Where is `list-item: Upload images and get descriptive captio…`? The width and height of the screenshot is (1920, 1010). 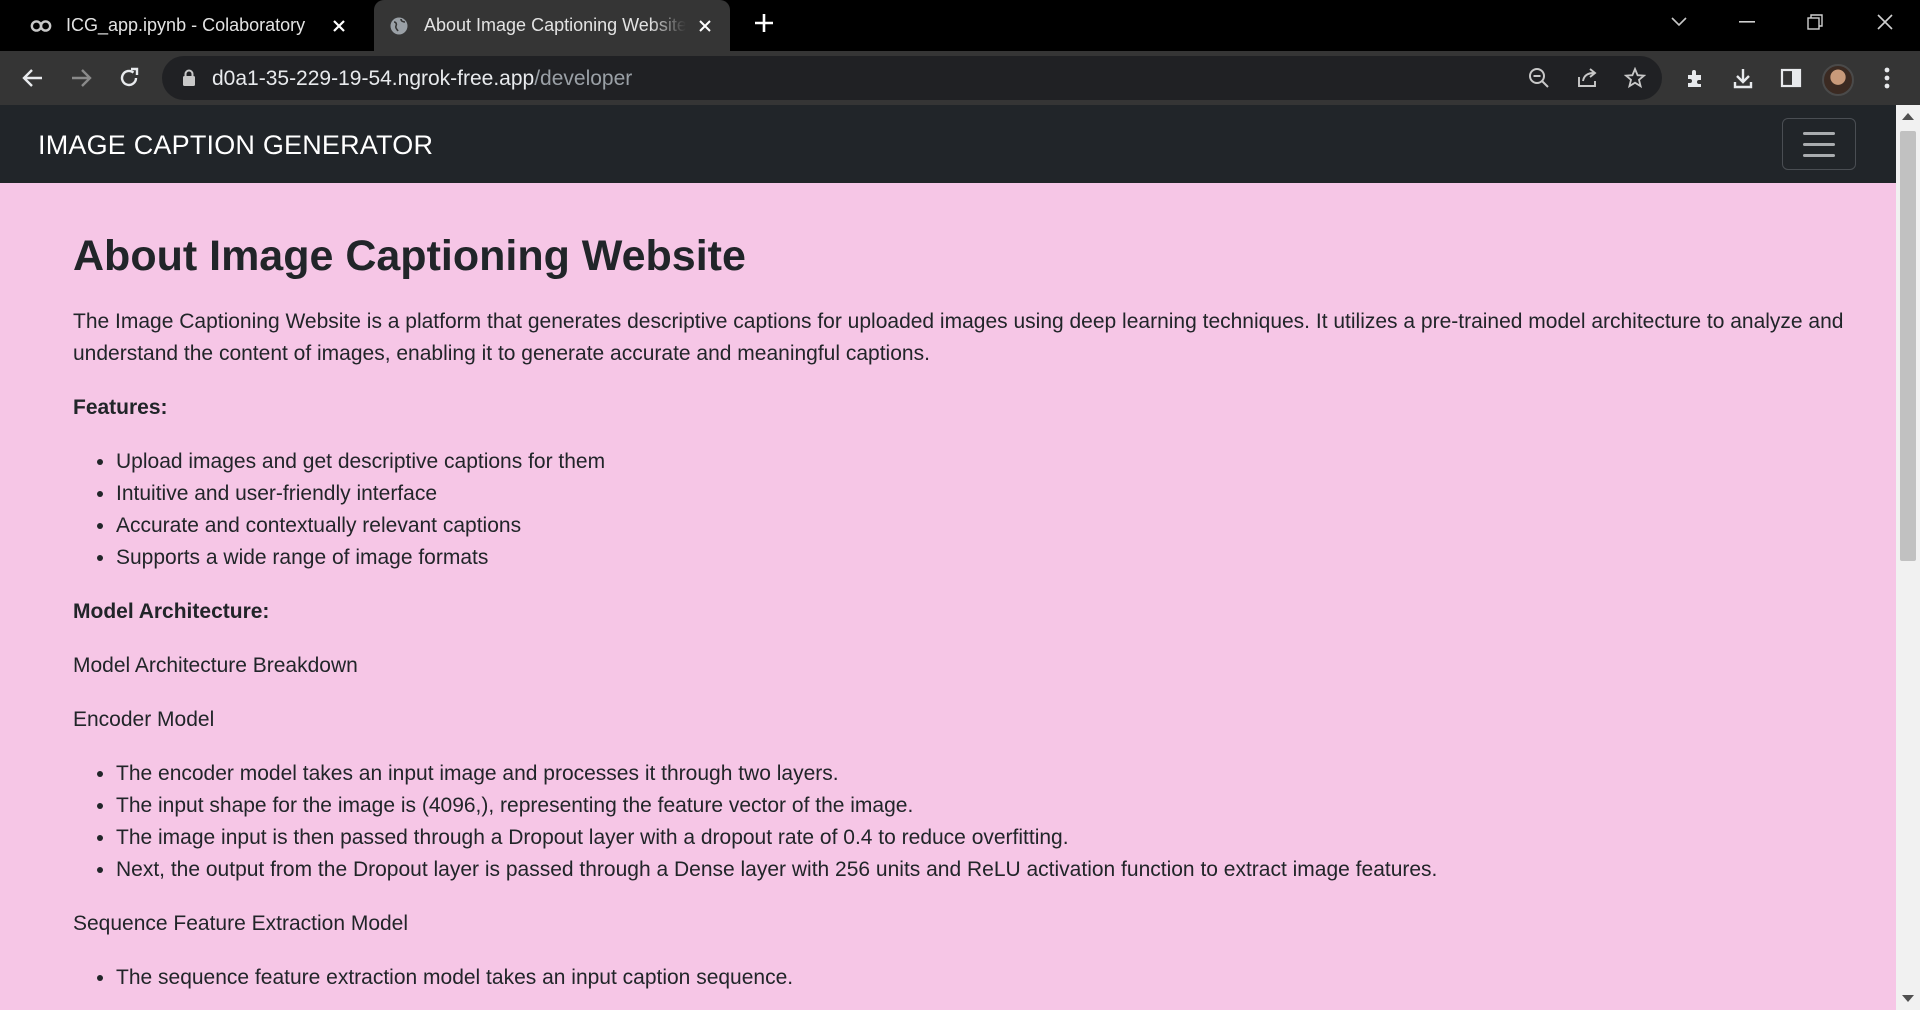
list-item: Upload images and get descriptive captio… is located at coordinates (984, 462).